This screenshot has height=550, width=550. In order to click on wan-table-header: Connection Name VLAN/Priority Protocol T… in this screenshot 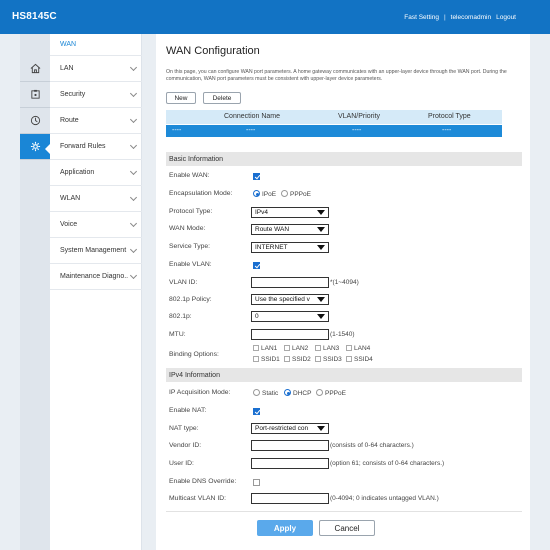, I will do `click(334, 117)`.